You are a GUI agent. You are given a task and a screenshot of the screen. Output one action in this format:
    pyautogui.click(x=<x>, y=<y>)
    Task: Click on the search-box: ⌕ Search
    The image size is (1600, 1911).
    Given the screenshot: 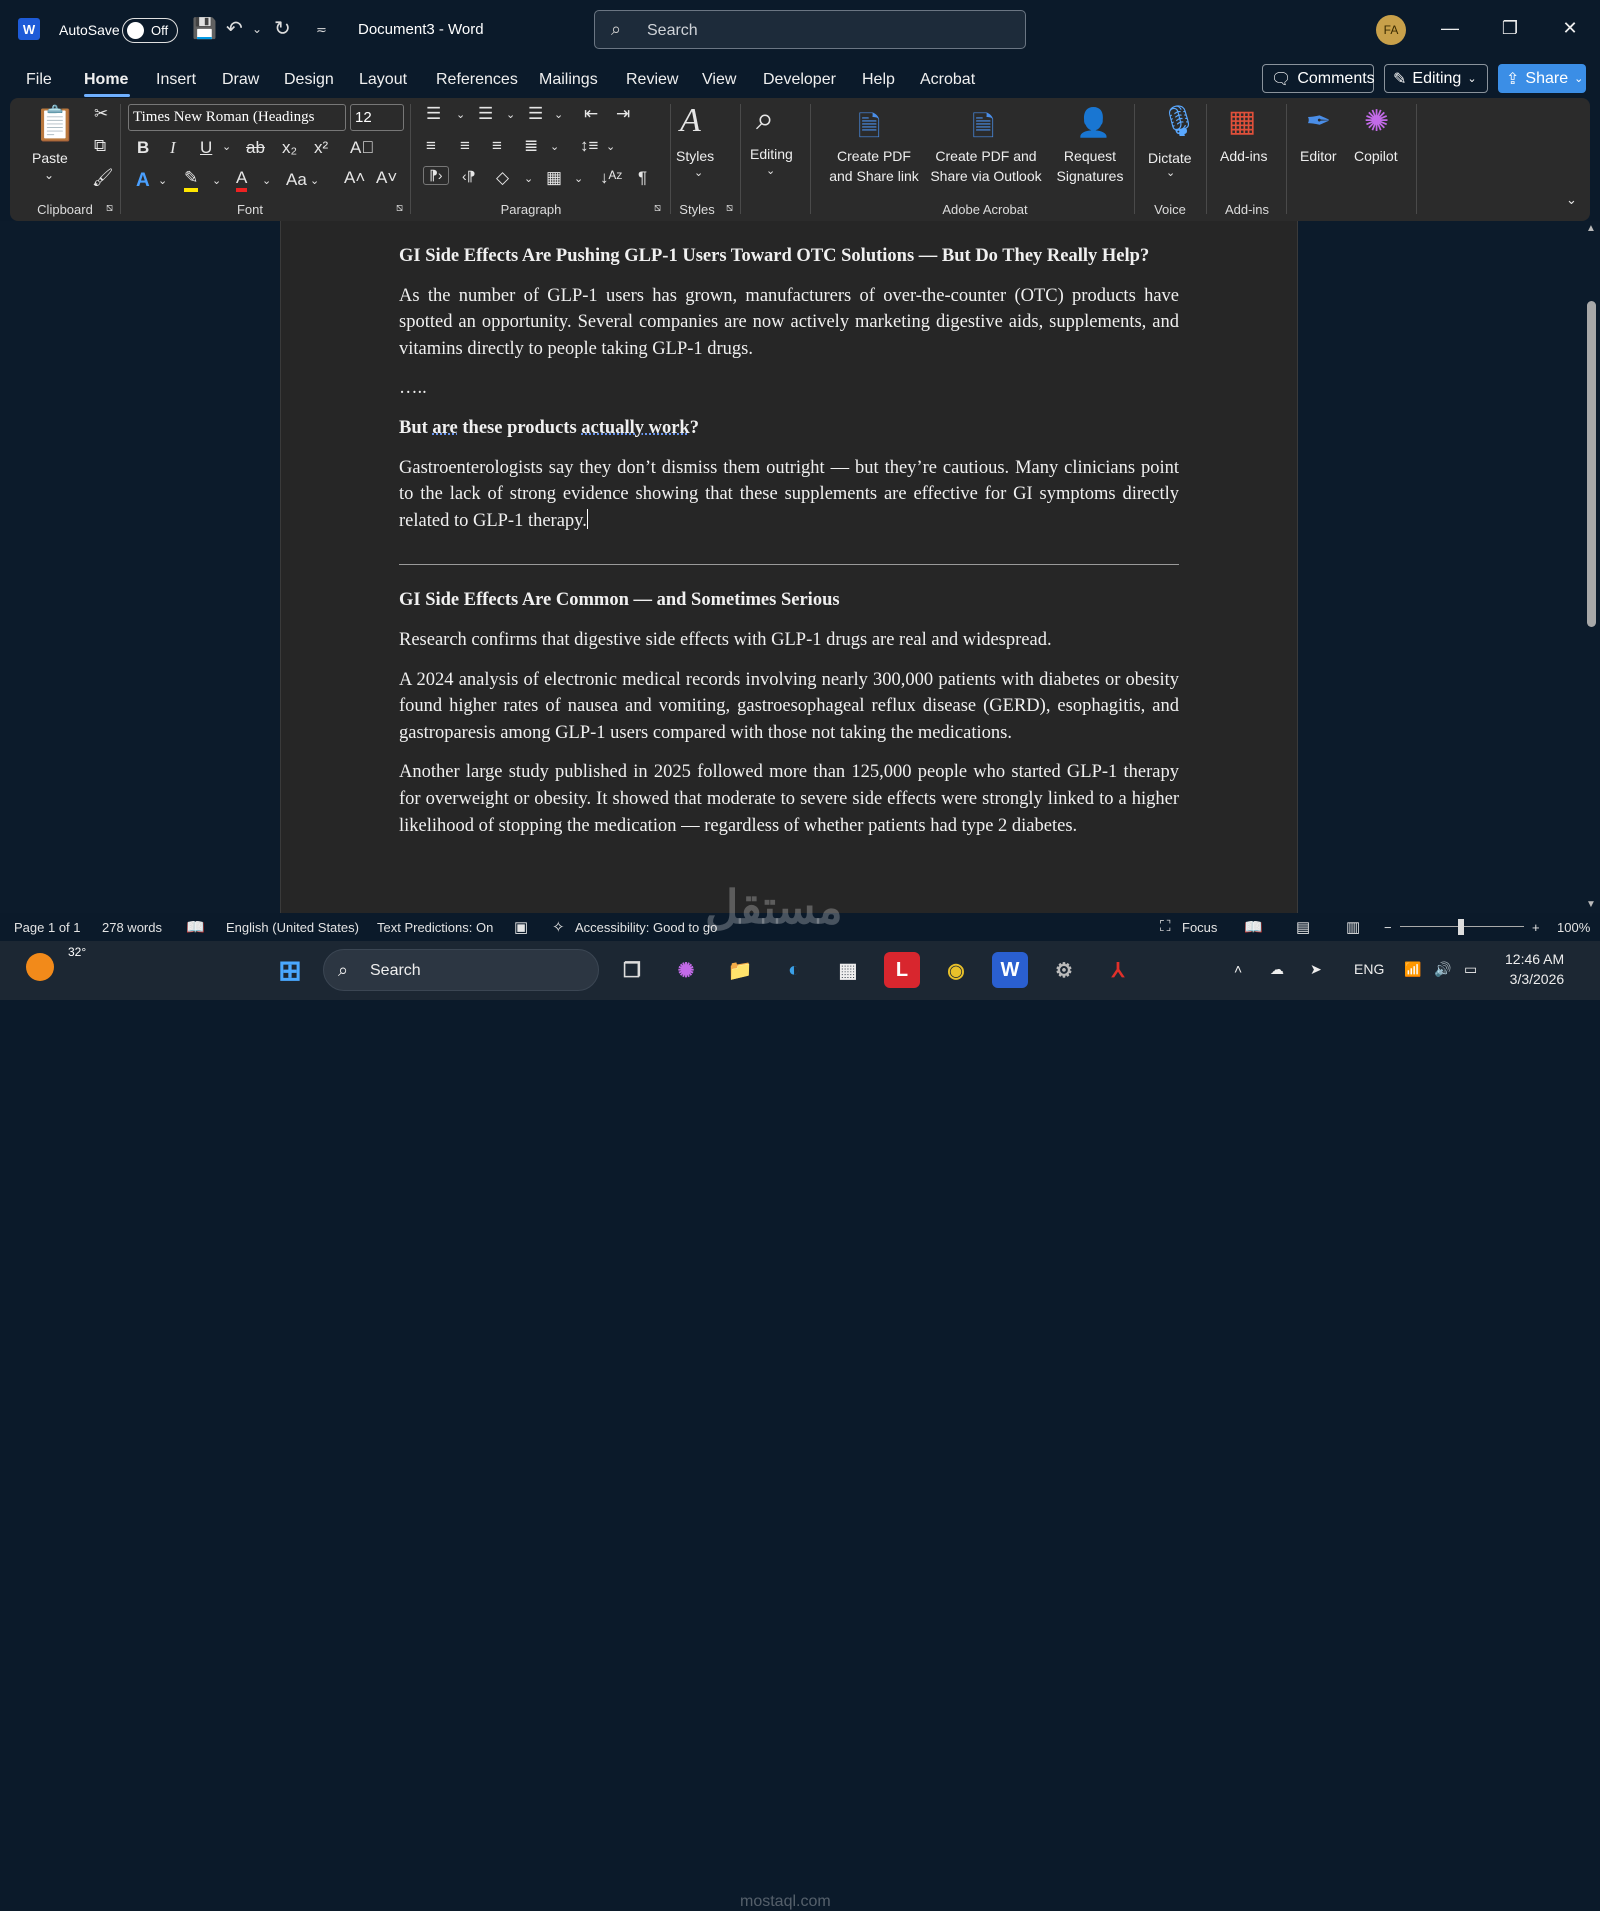 What is the action you would take?
    pyautogui.click(x=810, y=29)
    